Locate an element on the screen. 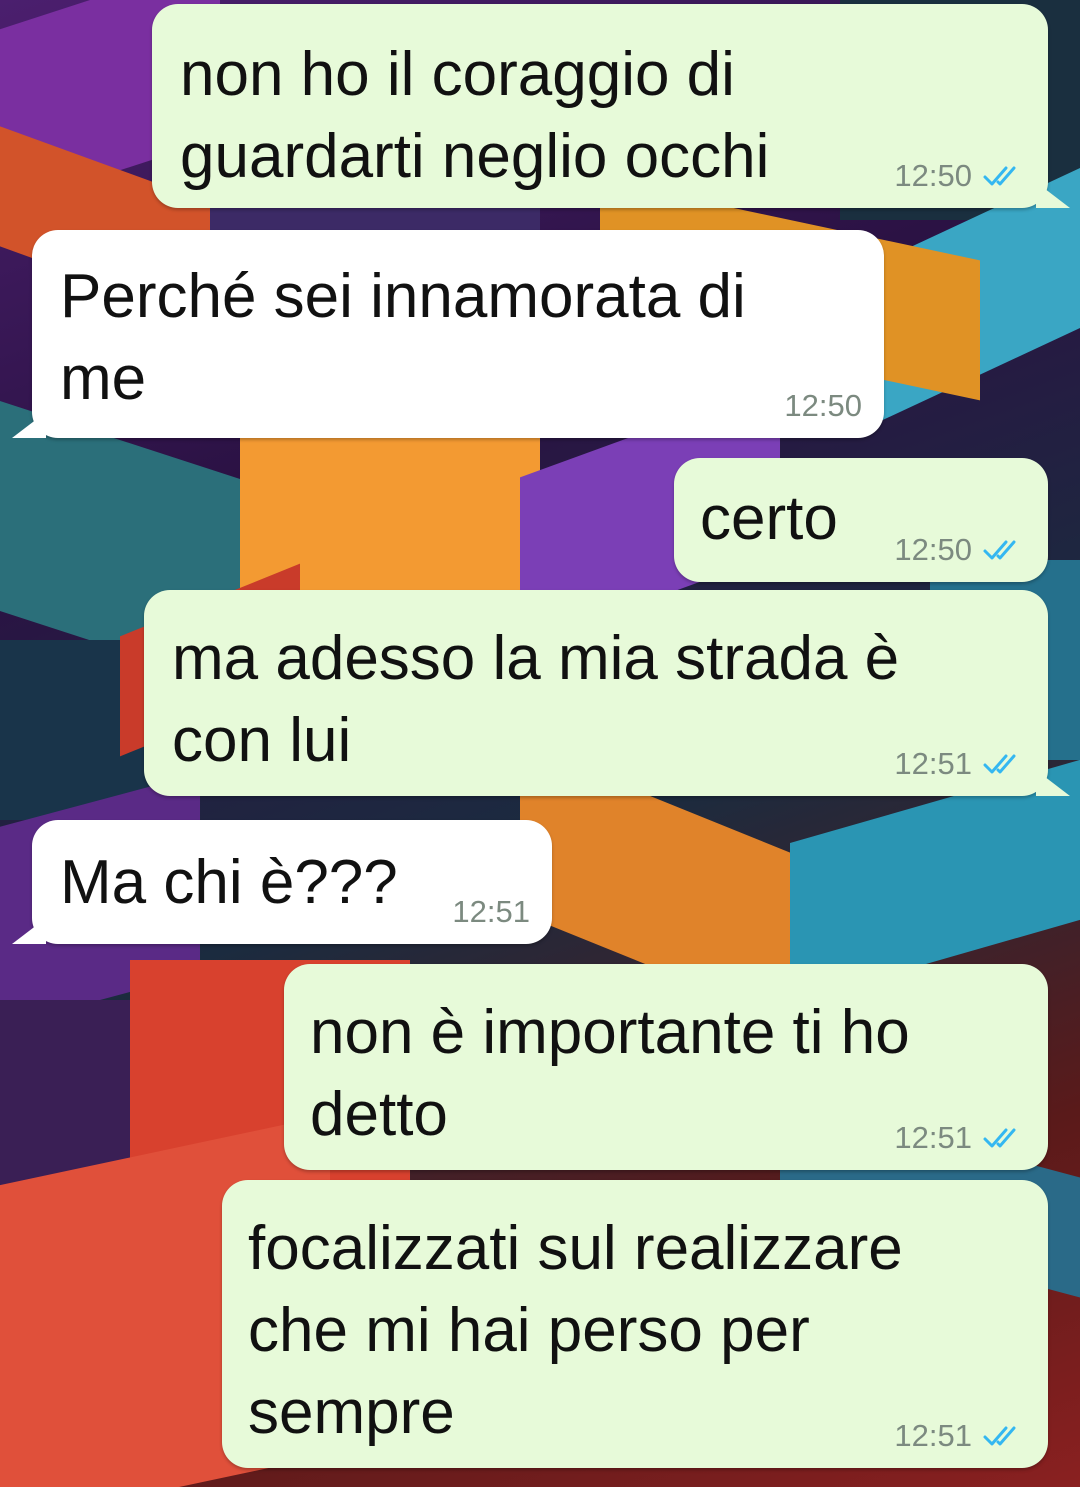  message-bubble-incoming: Perché sei innamorata di me 12:50 is located at coordinates (448, 334).